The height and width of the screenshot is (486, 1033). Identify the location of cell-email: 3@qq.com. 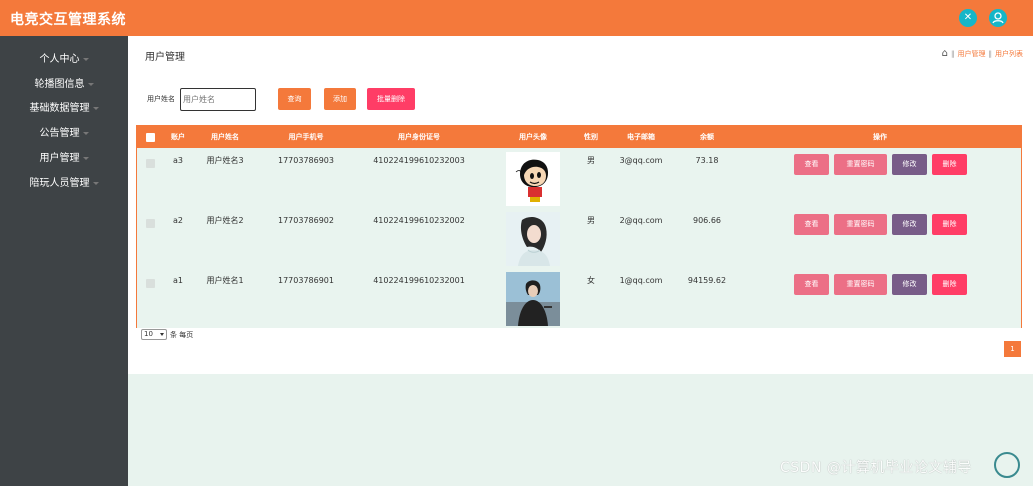
(641, 160).